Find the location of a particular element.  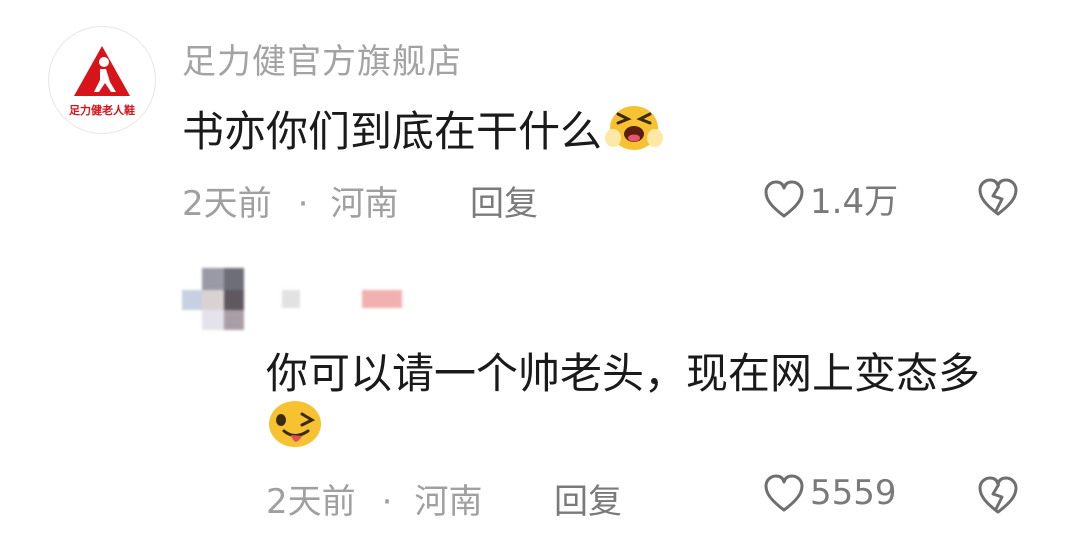

like-button: 1.4万 is located at coordinates (830, 198).